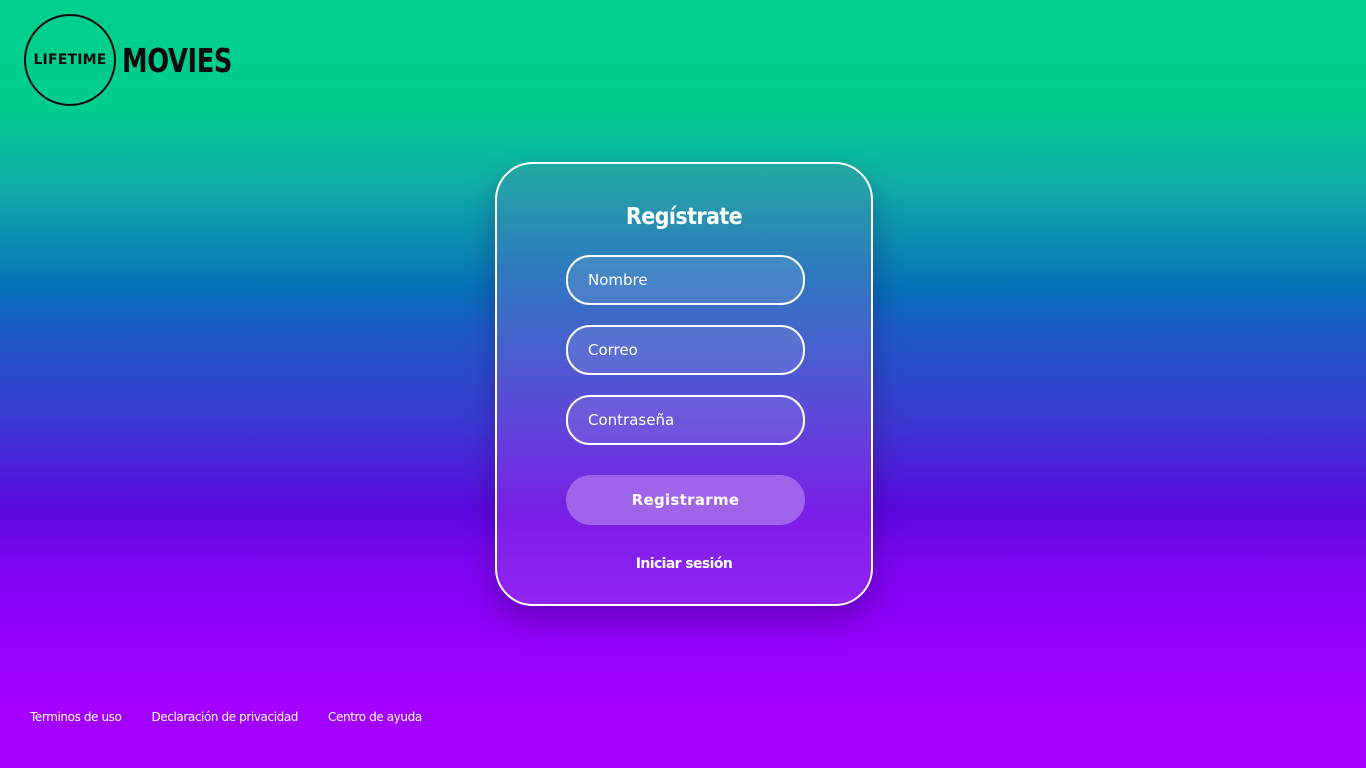  I want to click on brand-circle-text: LIFETIME, so click(70, 60).